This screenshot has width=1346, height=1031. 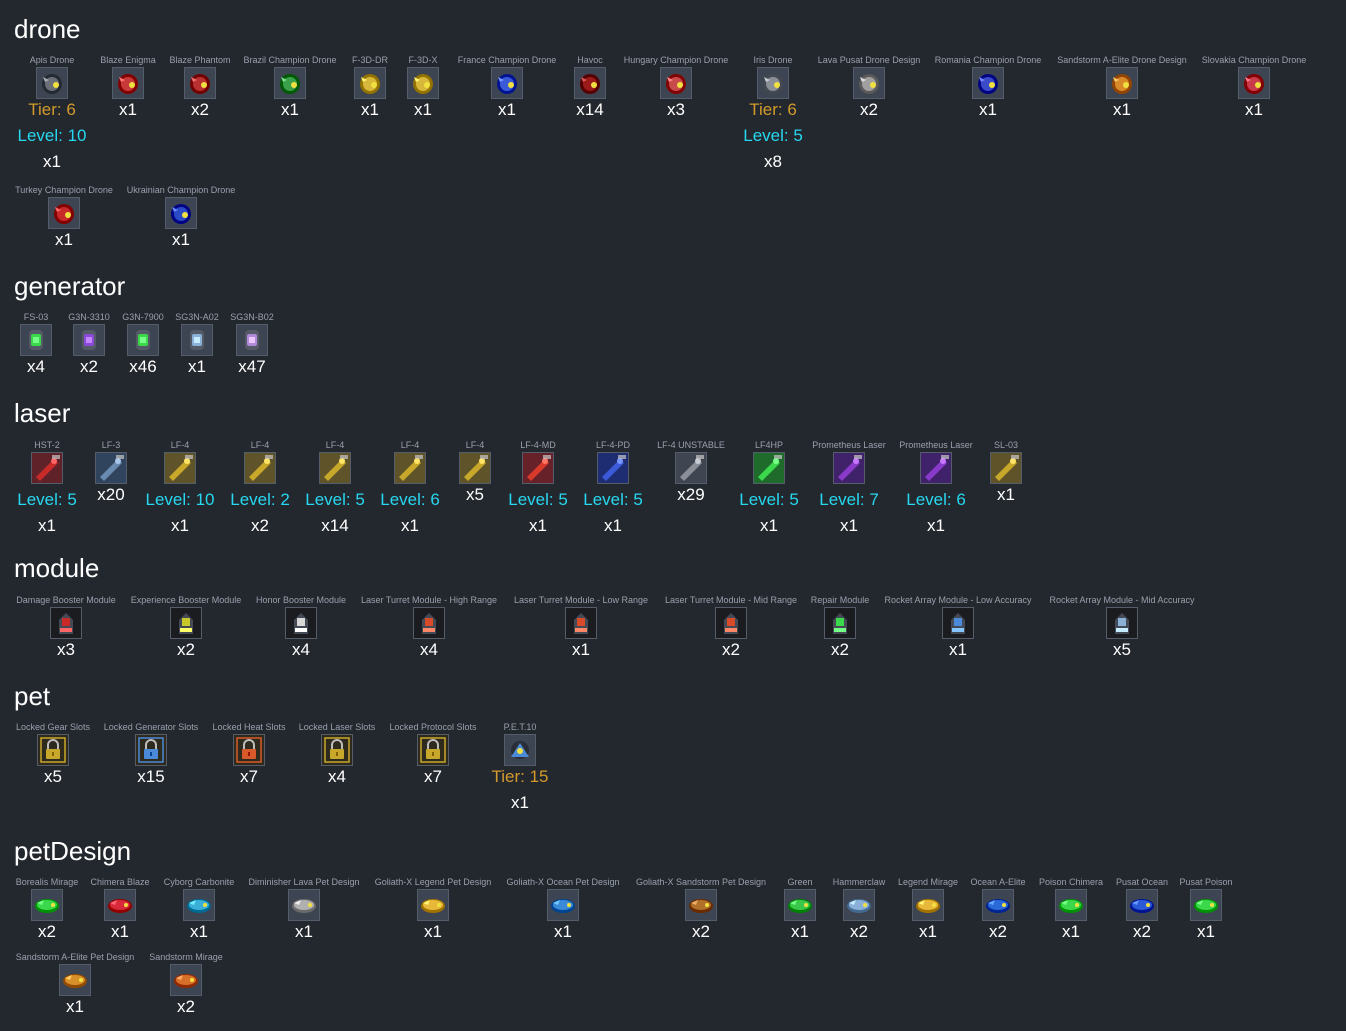 I want to click on item-name: France Champion Drone, so click(x=507, y=60).